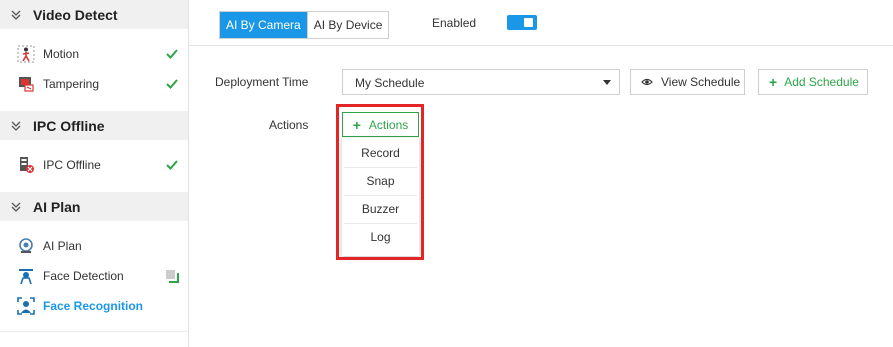 Image resolution: width=893 pixels, height=347 pixels. What do you see at coordinates (71, 84) in the screenshot?
I see `sidebar-item-label: Tampering` at bounding box center [71, 84].